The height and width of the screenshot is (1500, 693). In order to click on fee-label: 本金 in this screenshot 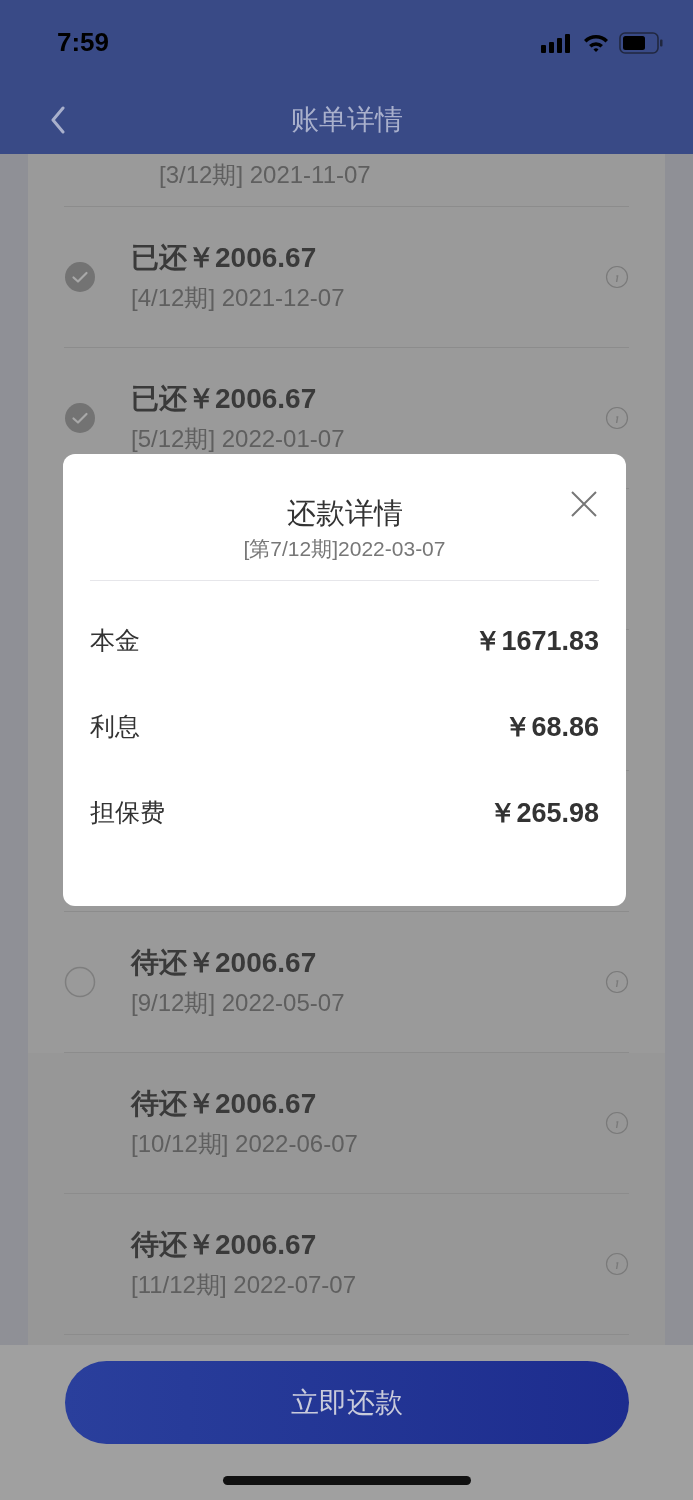, I will do `click(115, 641)`.